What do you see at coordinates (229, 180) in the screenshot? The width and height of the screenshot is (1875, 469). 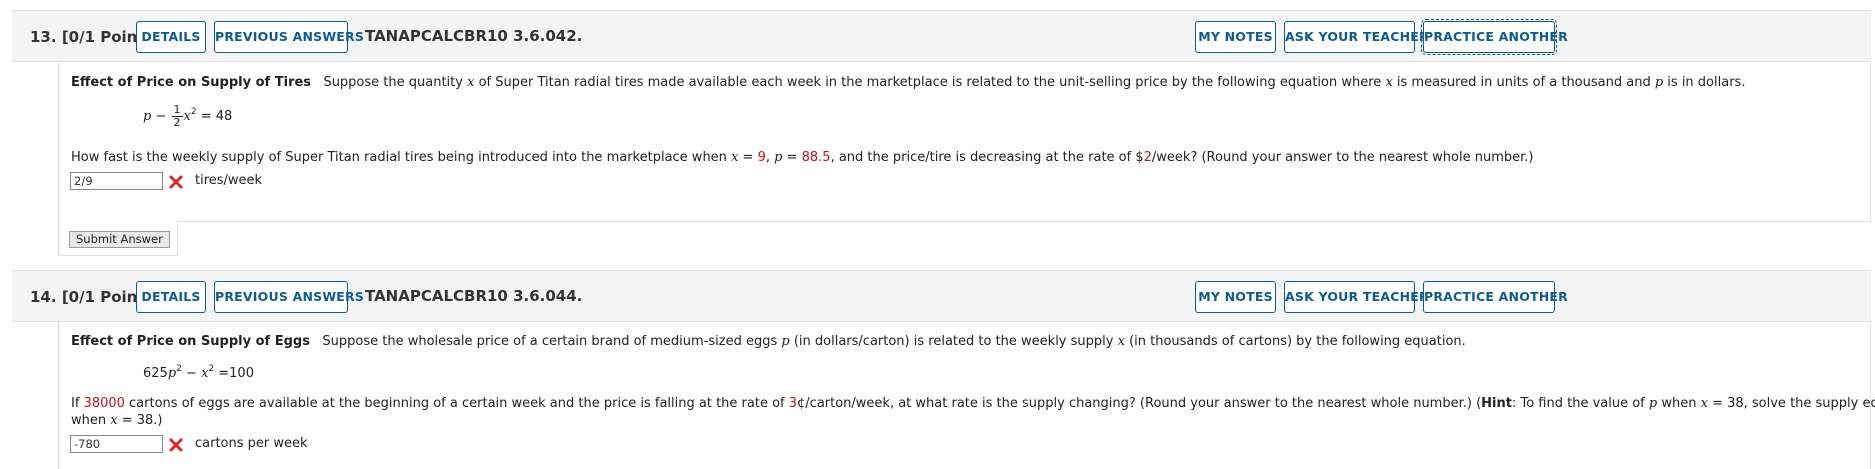 I see `answer-unit-13: tires/week` at bounding box center [229, 180].